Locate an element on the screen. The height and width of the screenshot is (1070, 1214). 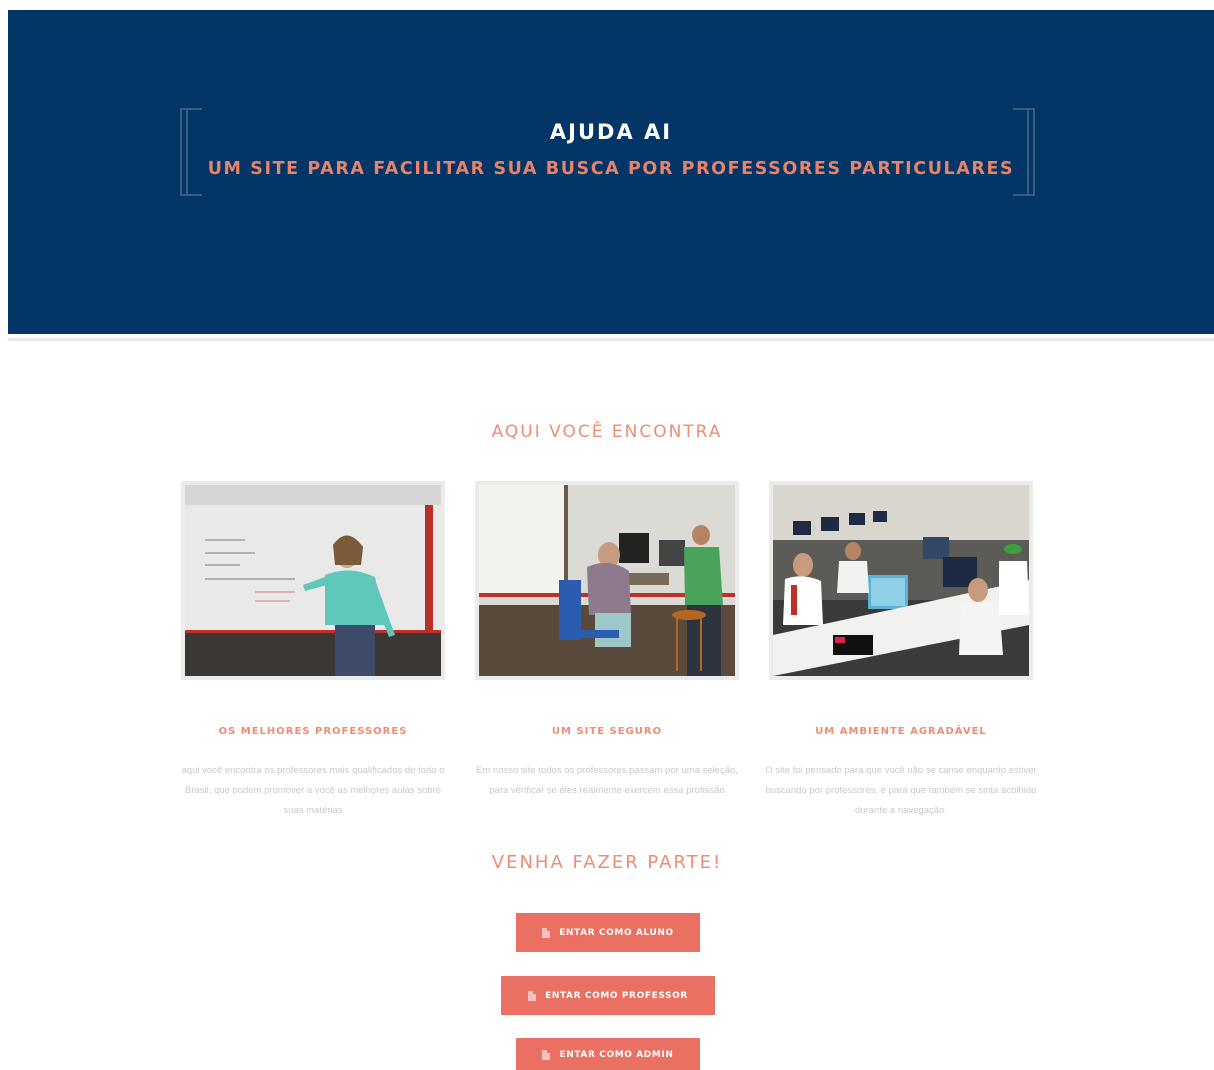
students-in-computer-lab-photo is located at coordinates (901, 580).